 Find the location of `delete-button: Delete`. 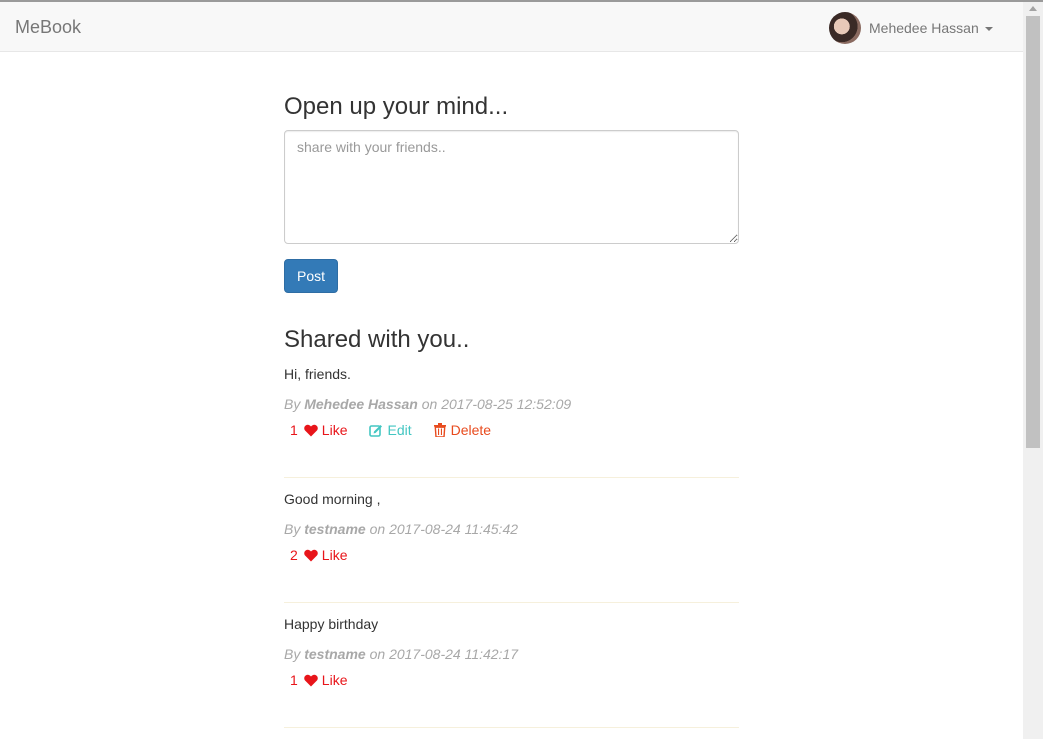

delete-button: Delete is located at coordinates (462, 430).